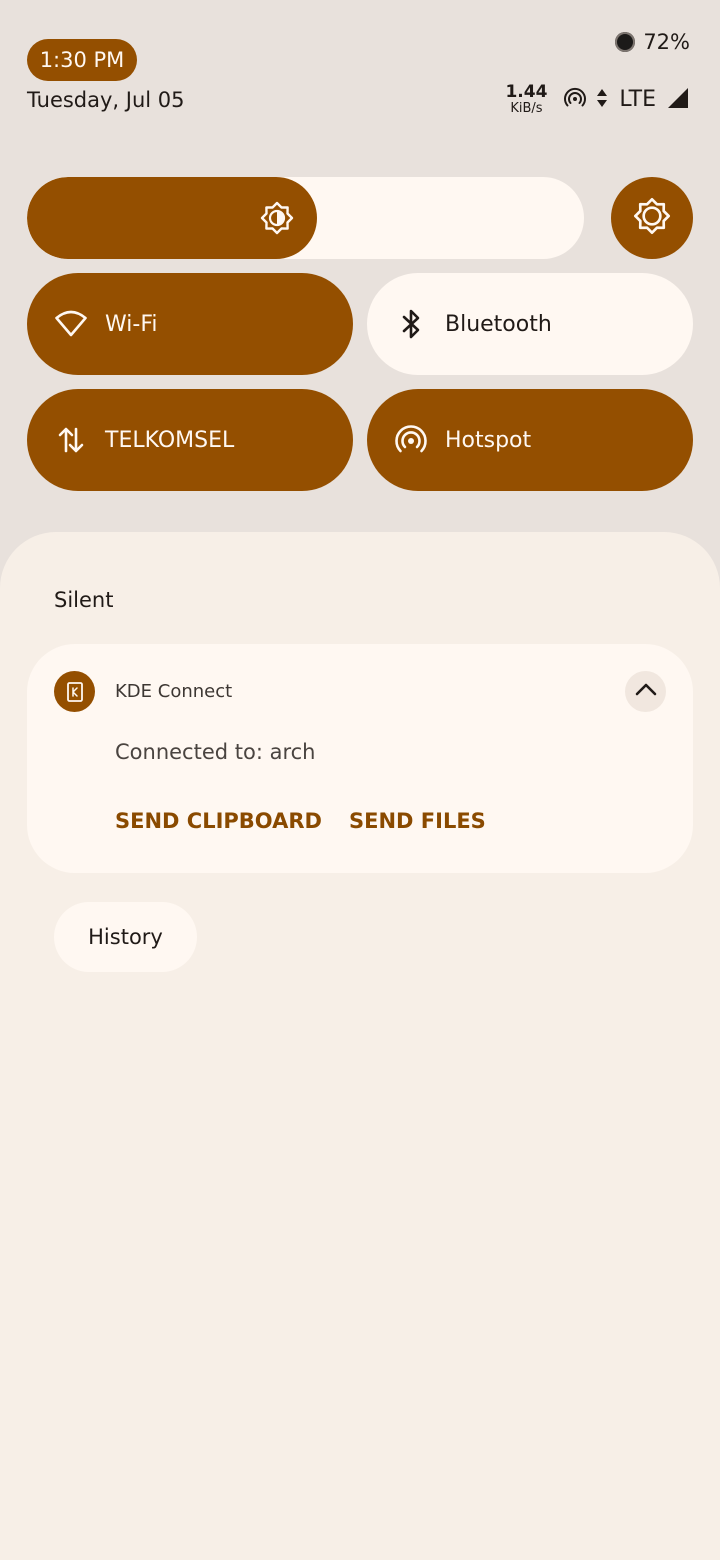 The width and height of the screenshot is (720, 1560). What do you see at coordinates (174, 691) in the screenshot?
I see `notification-app-name: KDE Connect` at bounding box center [174, 691].